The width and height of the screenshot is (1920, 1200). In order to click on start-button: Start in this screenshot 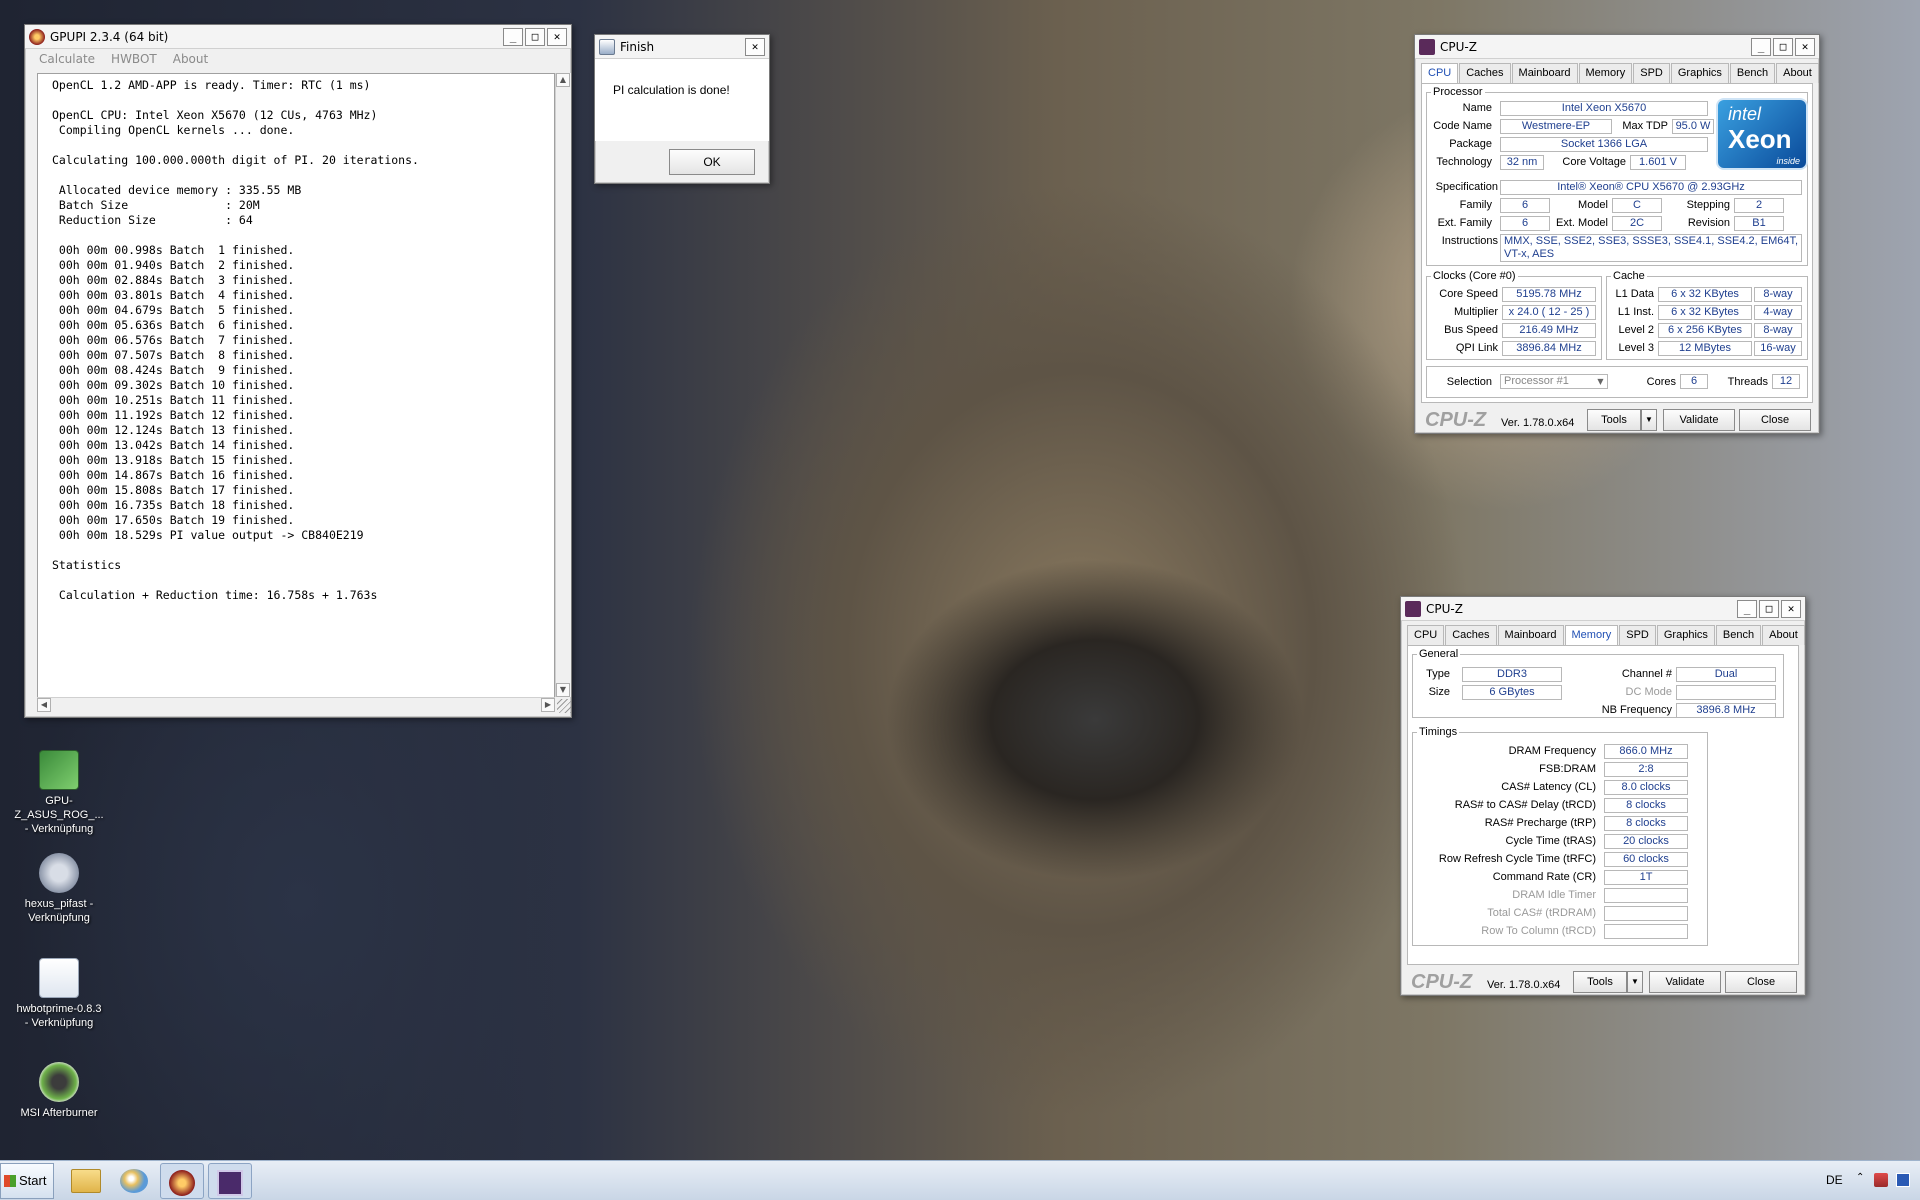, I will do `click(27, 1181)`.